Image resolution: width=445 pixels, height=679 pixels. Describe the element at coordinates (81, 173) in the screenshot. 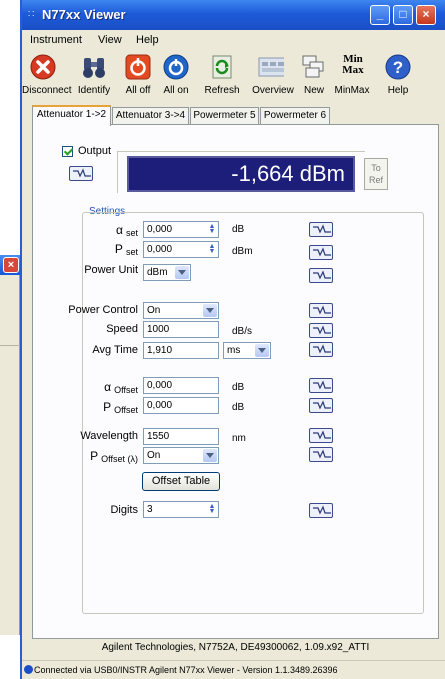

I see `output-graph-button` at that location.